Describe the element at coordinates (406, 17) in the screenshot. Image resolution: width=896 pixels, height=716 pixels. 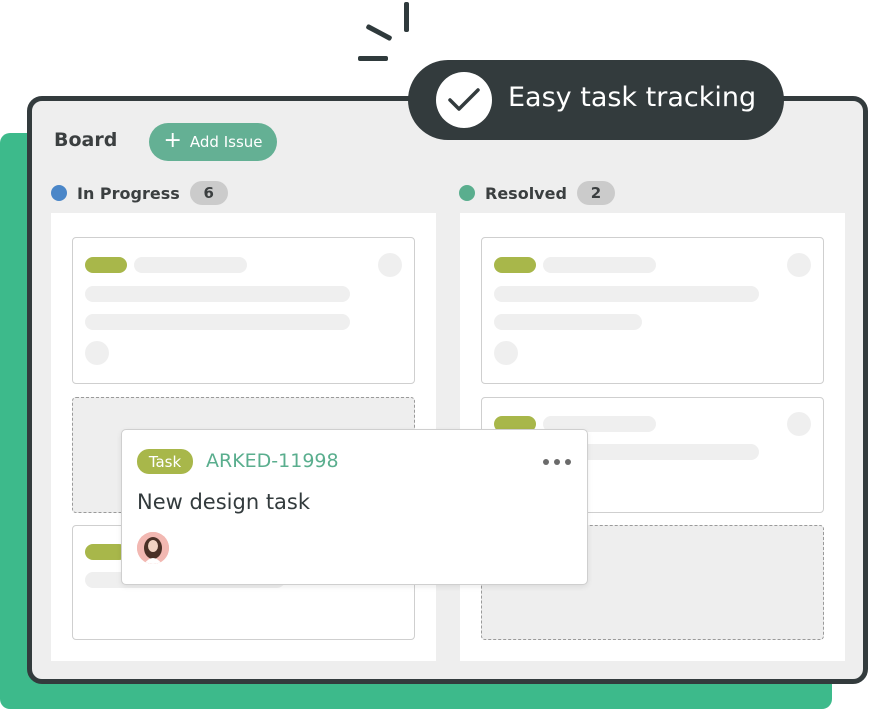
I see `burst-line-vertical` at that location.